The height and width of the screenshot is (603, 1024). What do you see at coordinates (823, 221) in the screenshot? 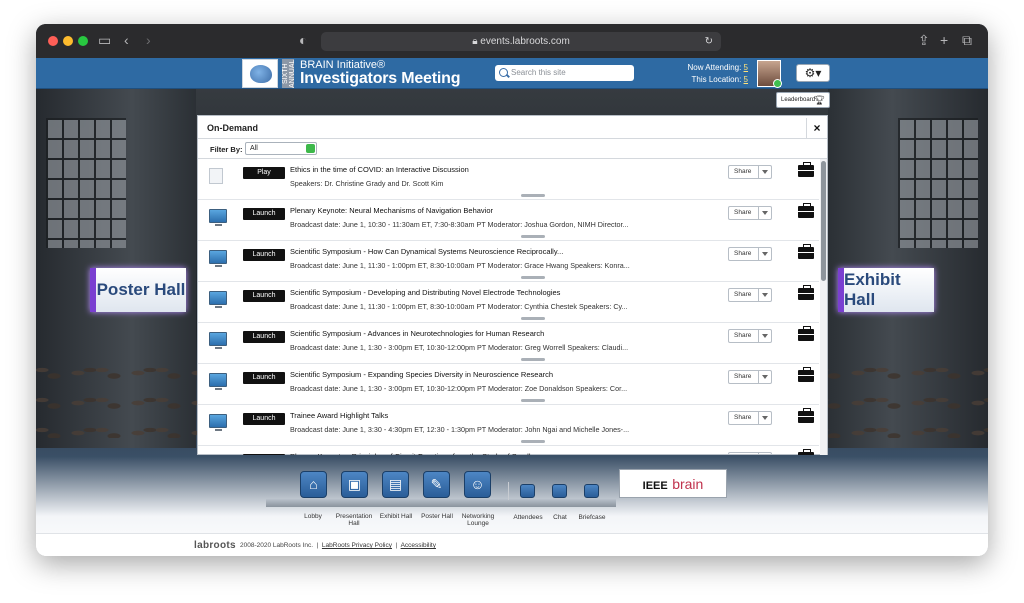
I see `scrollbar-thumb` at bounding box center [823, 221].